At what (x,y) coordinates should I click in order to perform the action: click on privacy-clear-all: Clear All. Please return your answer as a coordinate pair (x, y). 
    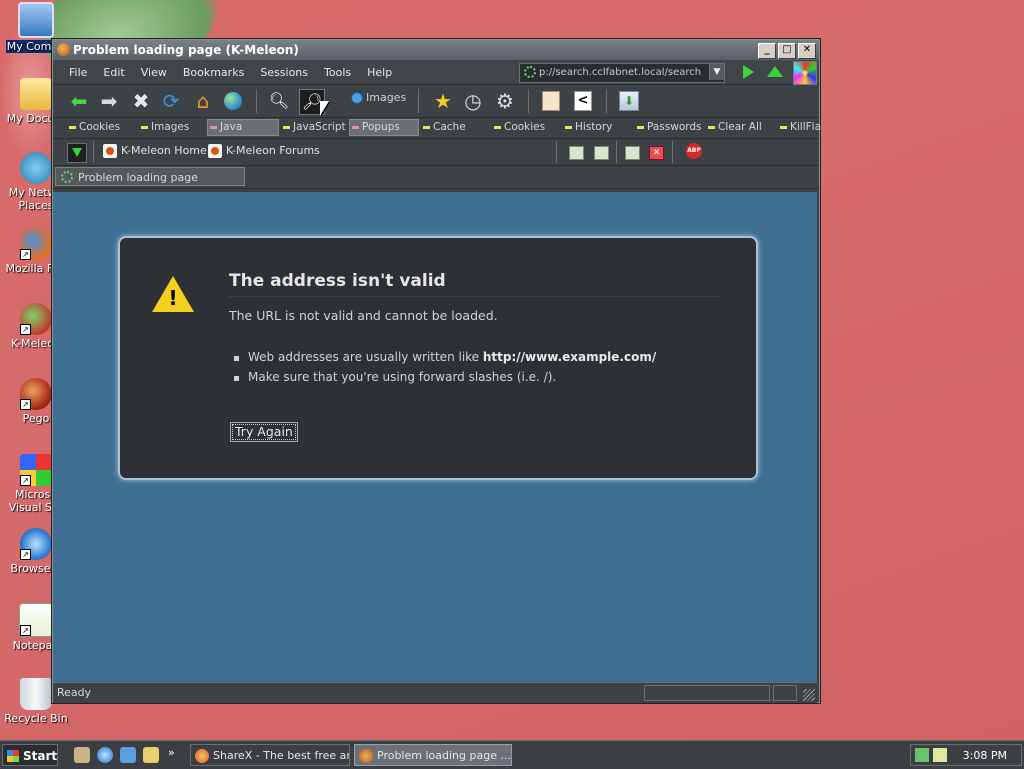
    Looking at the image, I should click on (734, 127).